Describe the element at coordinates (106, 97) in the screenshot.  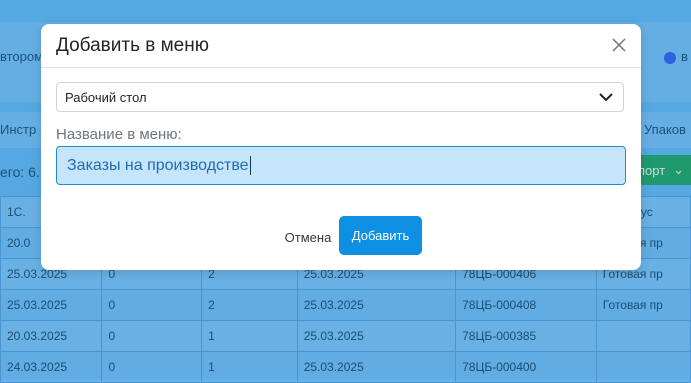
I see `select-value: Рабочий стол` at that location.